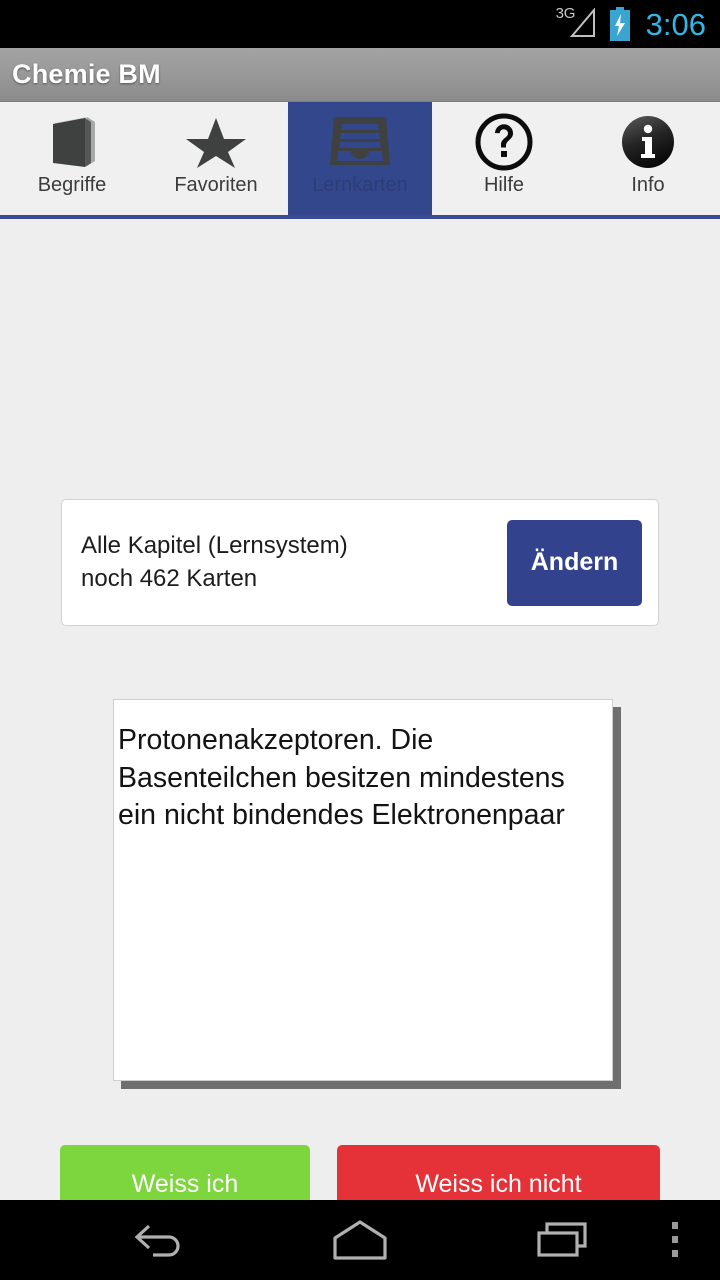  I want to click on remaining-cards-label: noch 462 Karten, so click(169, 578).